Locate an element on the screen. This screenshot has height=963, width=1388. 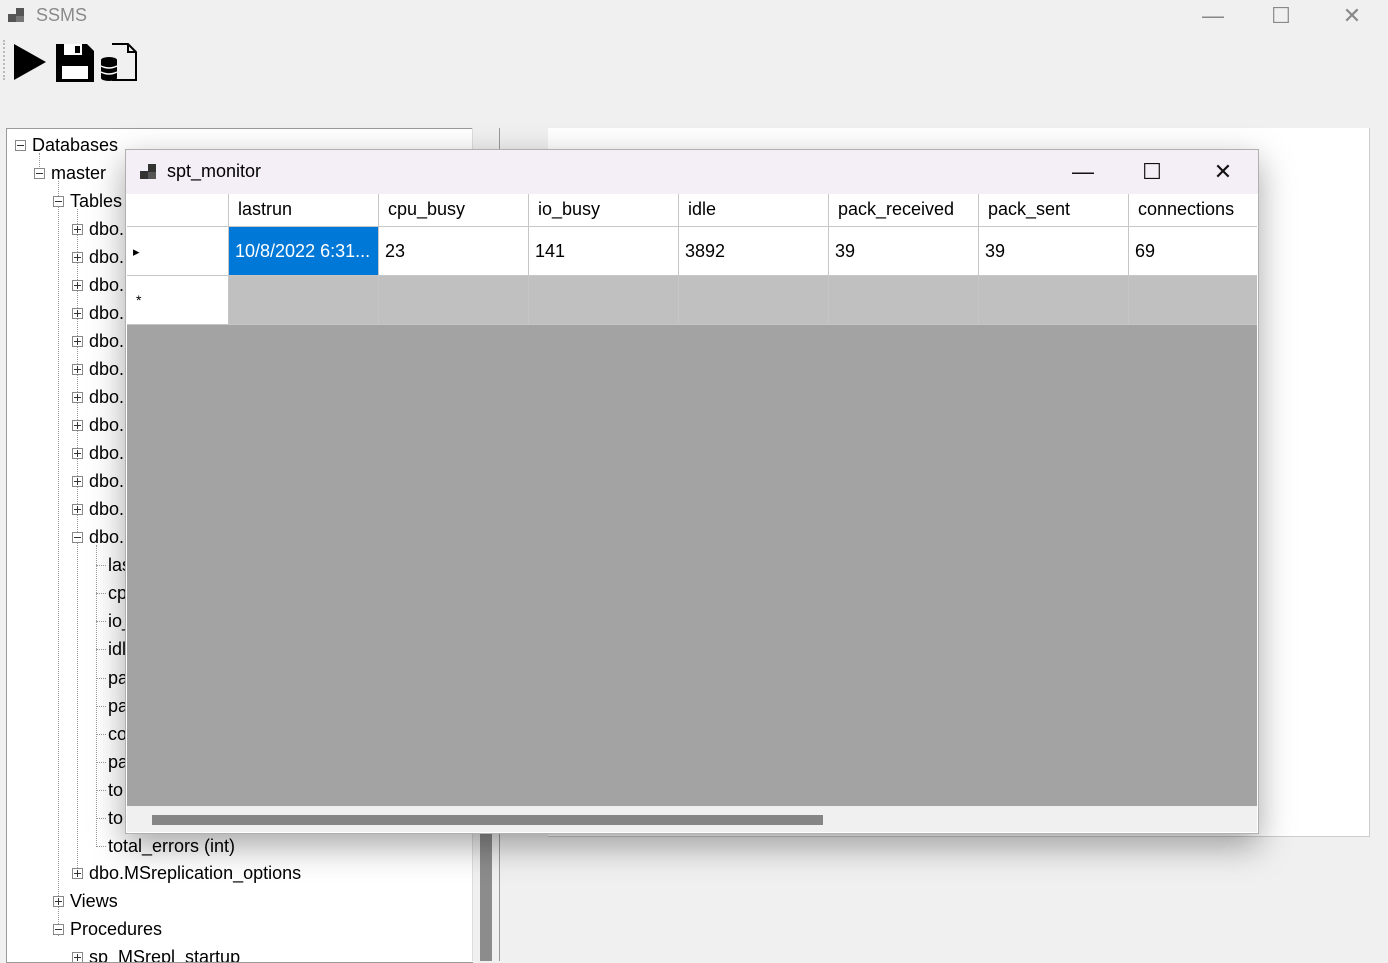
child-maximize-button: ☐ is located at coordinates (1152, 172).